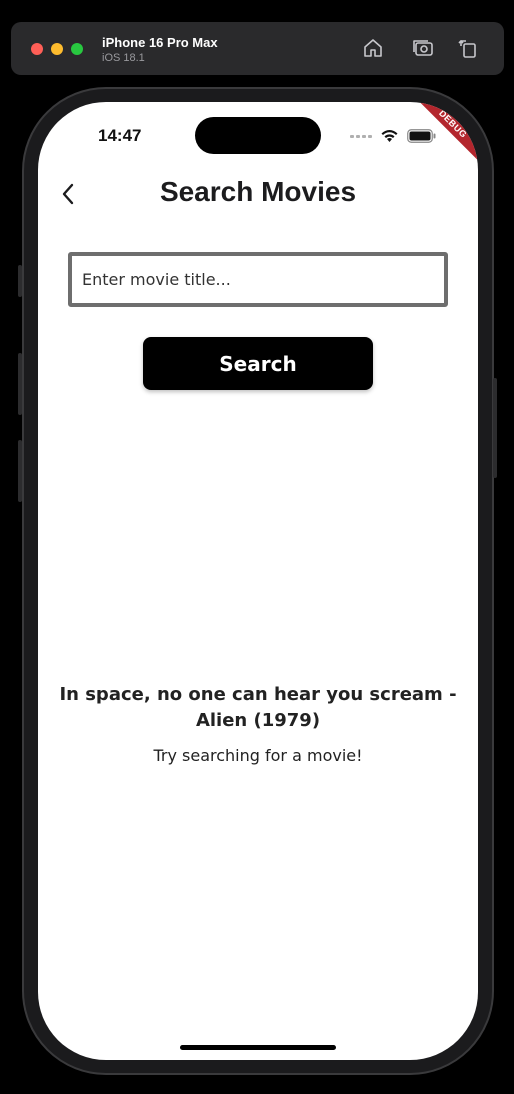 This screenshot has width=514, height=1094. Describe the element at coordinates (160, 42) in the screenshot. I see `device-name: iPhone 16 Pro Max` at that location.